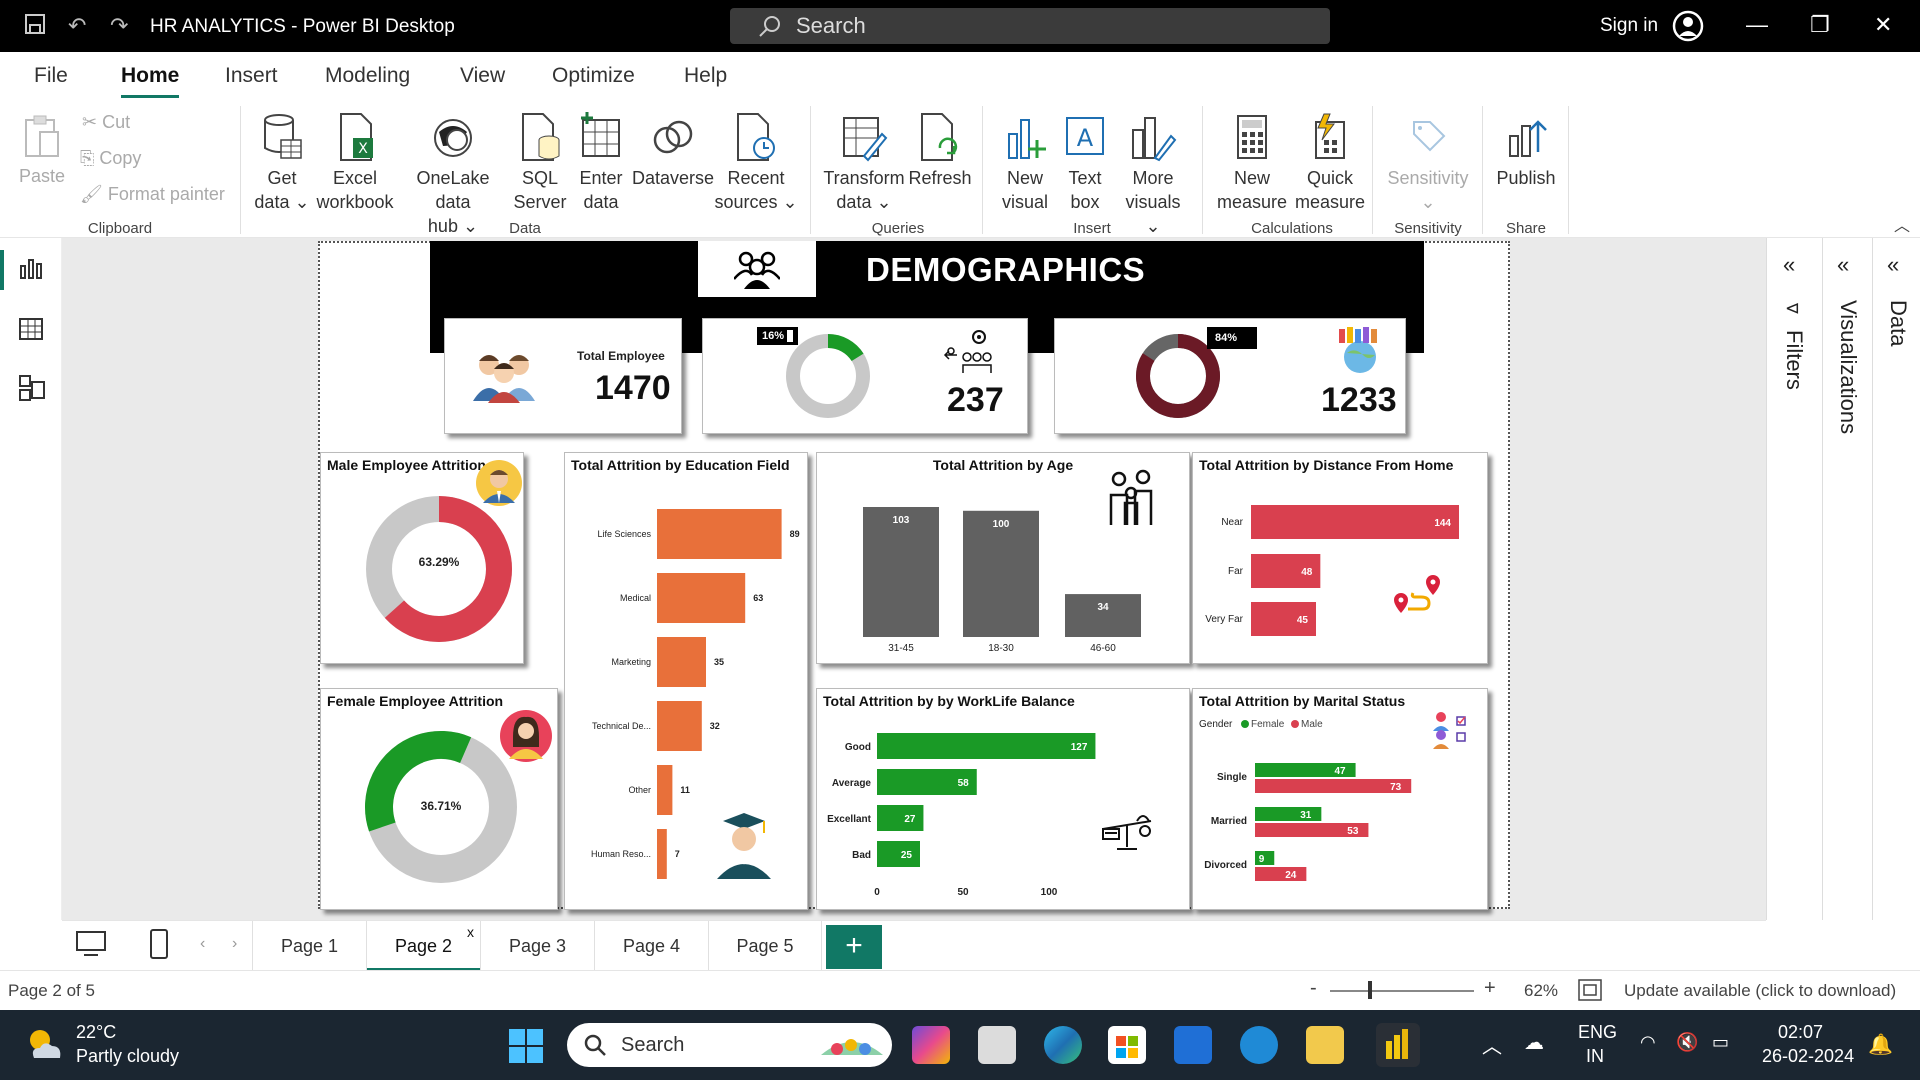 This screenshot has height=1080, width=1920. What do you see at coordinates (1590, 992) in the screenshot?
I see `fit-to-page-icon` at bounding box center [1590, 992].